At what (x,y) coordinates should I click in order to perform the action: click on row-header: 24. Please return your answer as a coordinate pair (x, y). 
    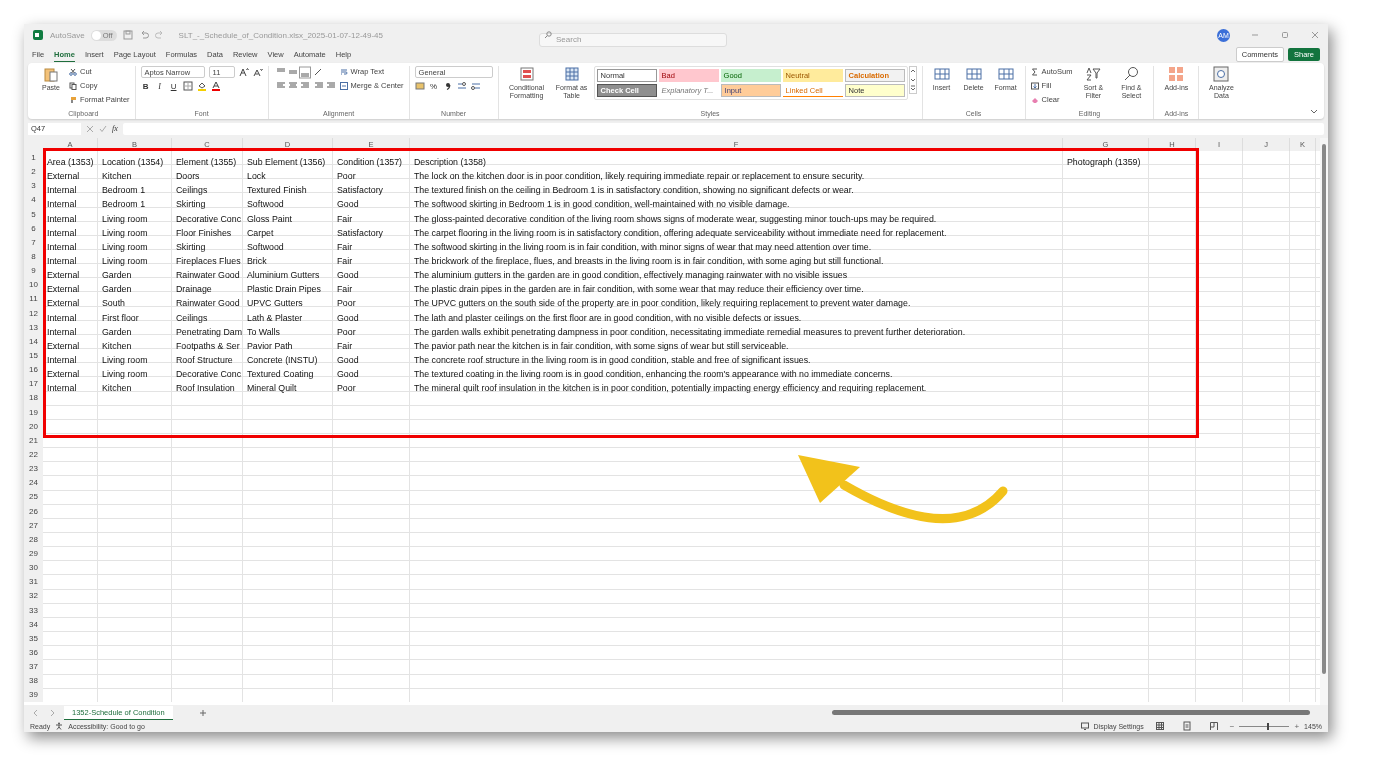
    Looking at the image, I should click on (33, 483).